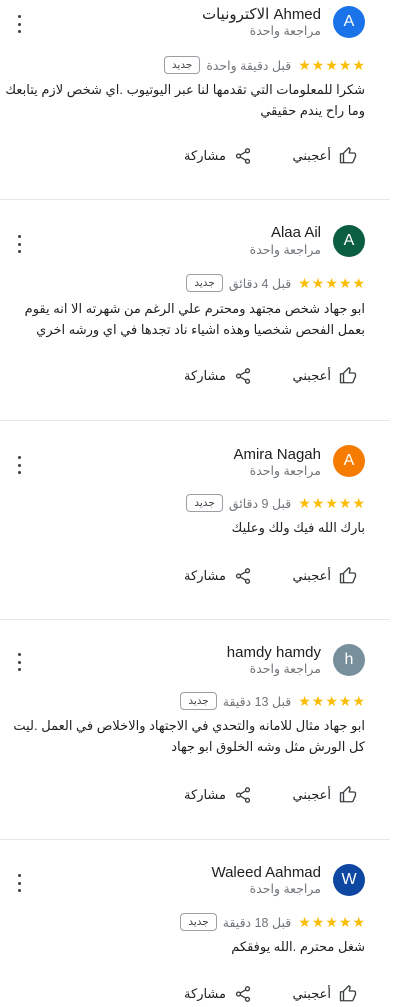 This screenshot has height=1007, width=414. I want to click on review-time: قبل 18 دقيقة, so click(257, 922).